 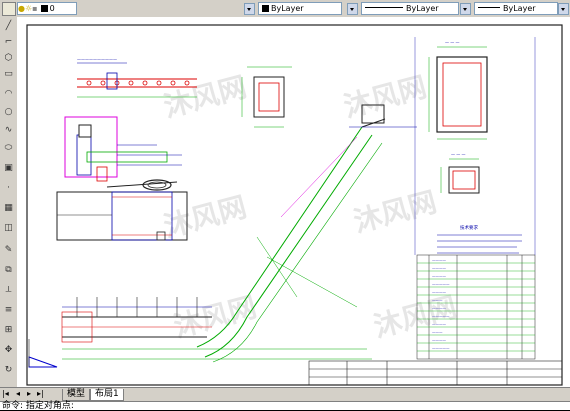 What do you see at coordinates (8, 26) in the screenshot?
I see `line-tool-icon: ╱` at bounding box center [8, 26].